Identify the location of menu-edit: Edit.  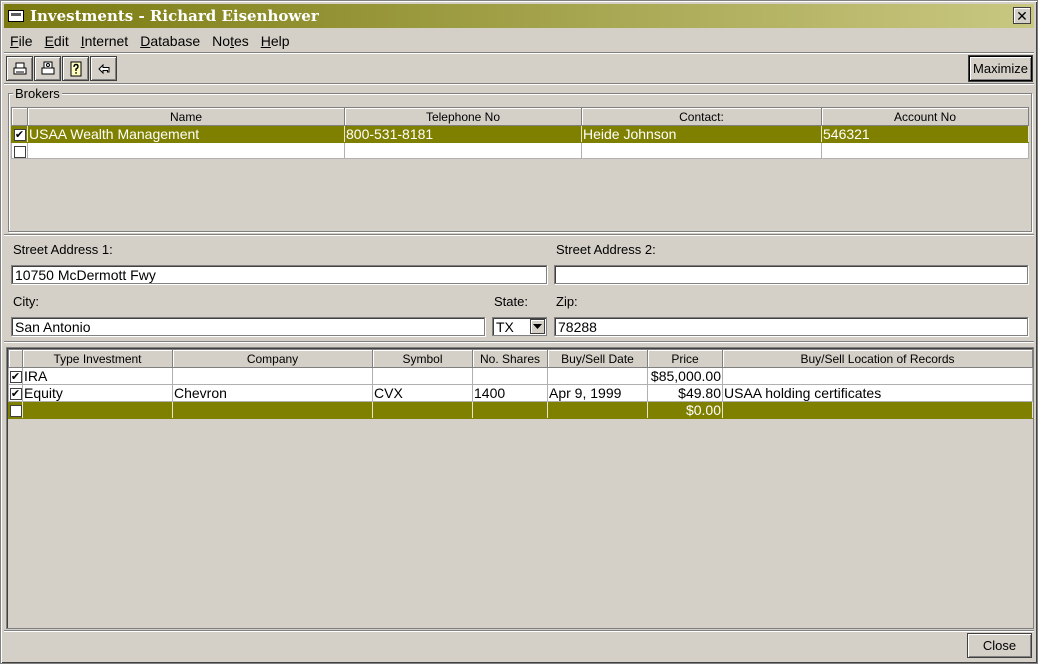
(57, 41).